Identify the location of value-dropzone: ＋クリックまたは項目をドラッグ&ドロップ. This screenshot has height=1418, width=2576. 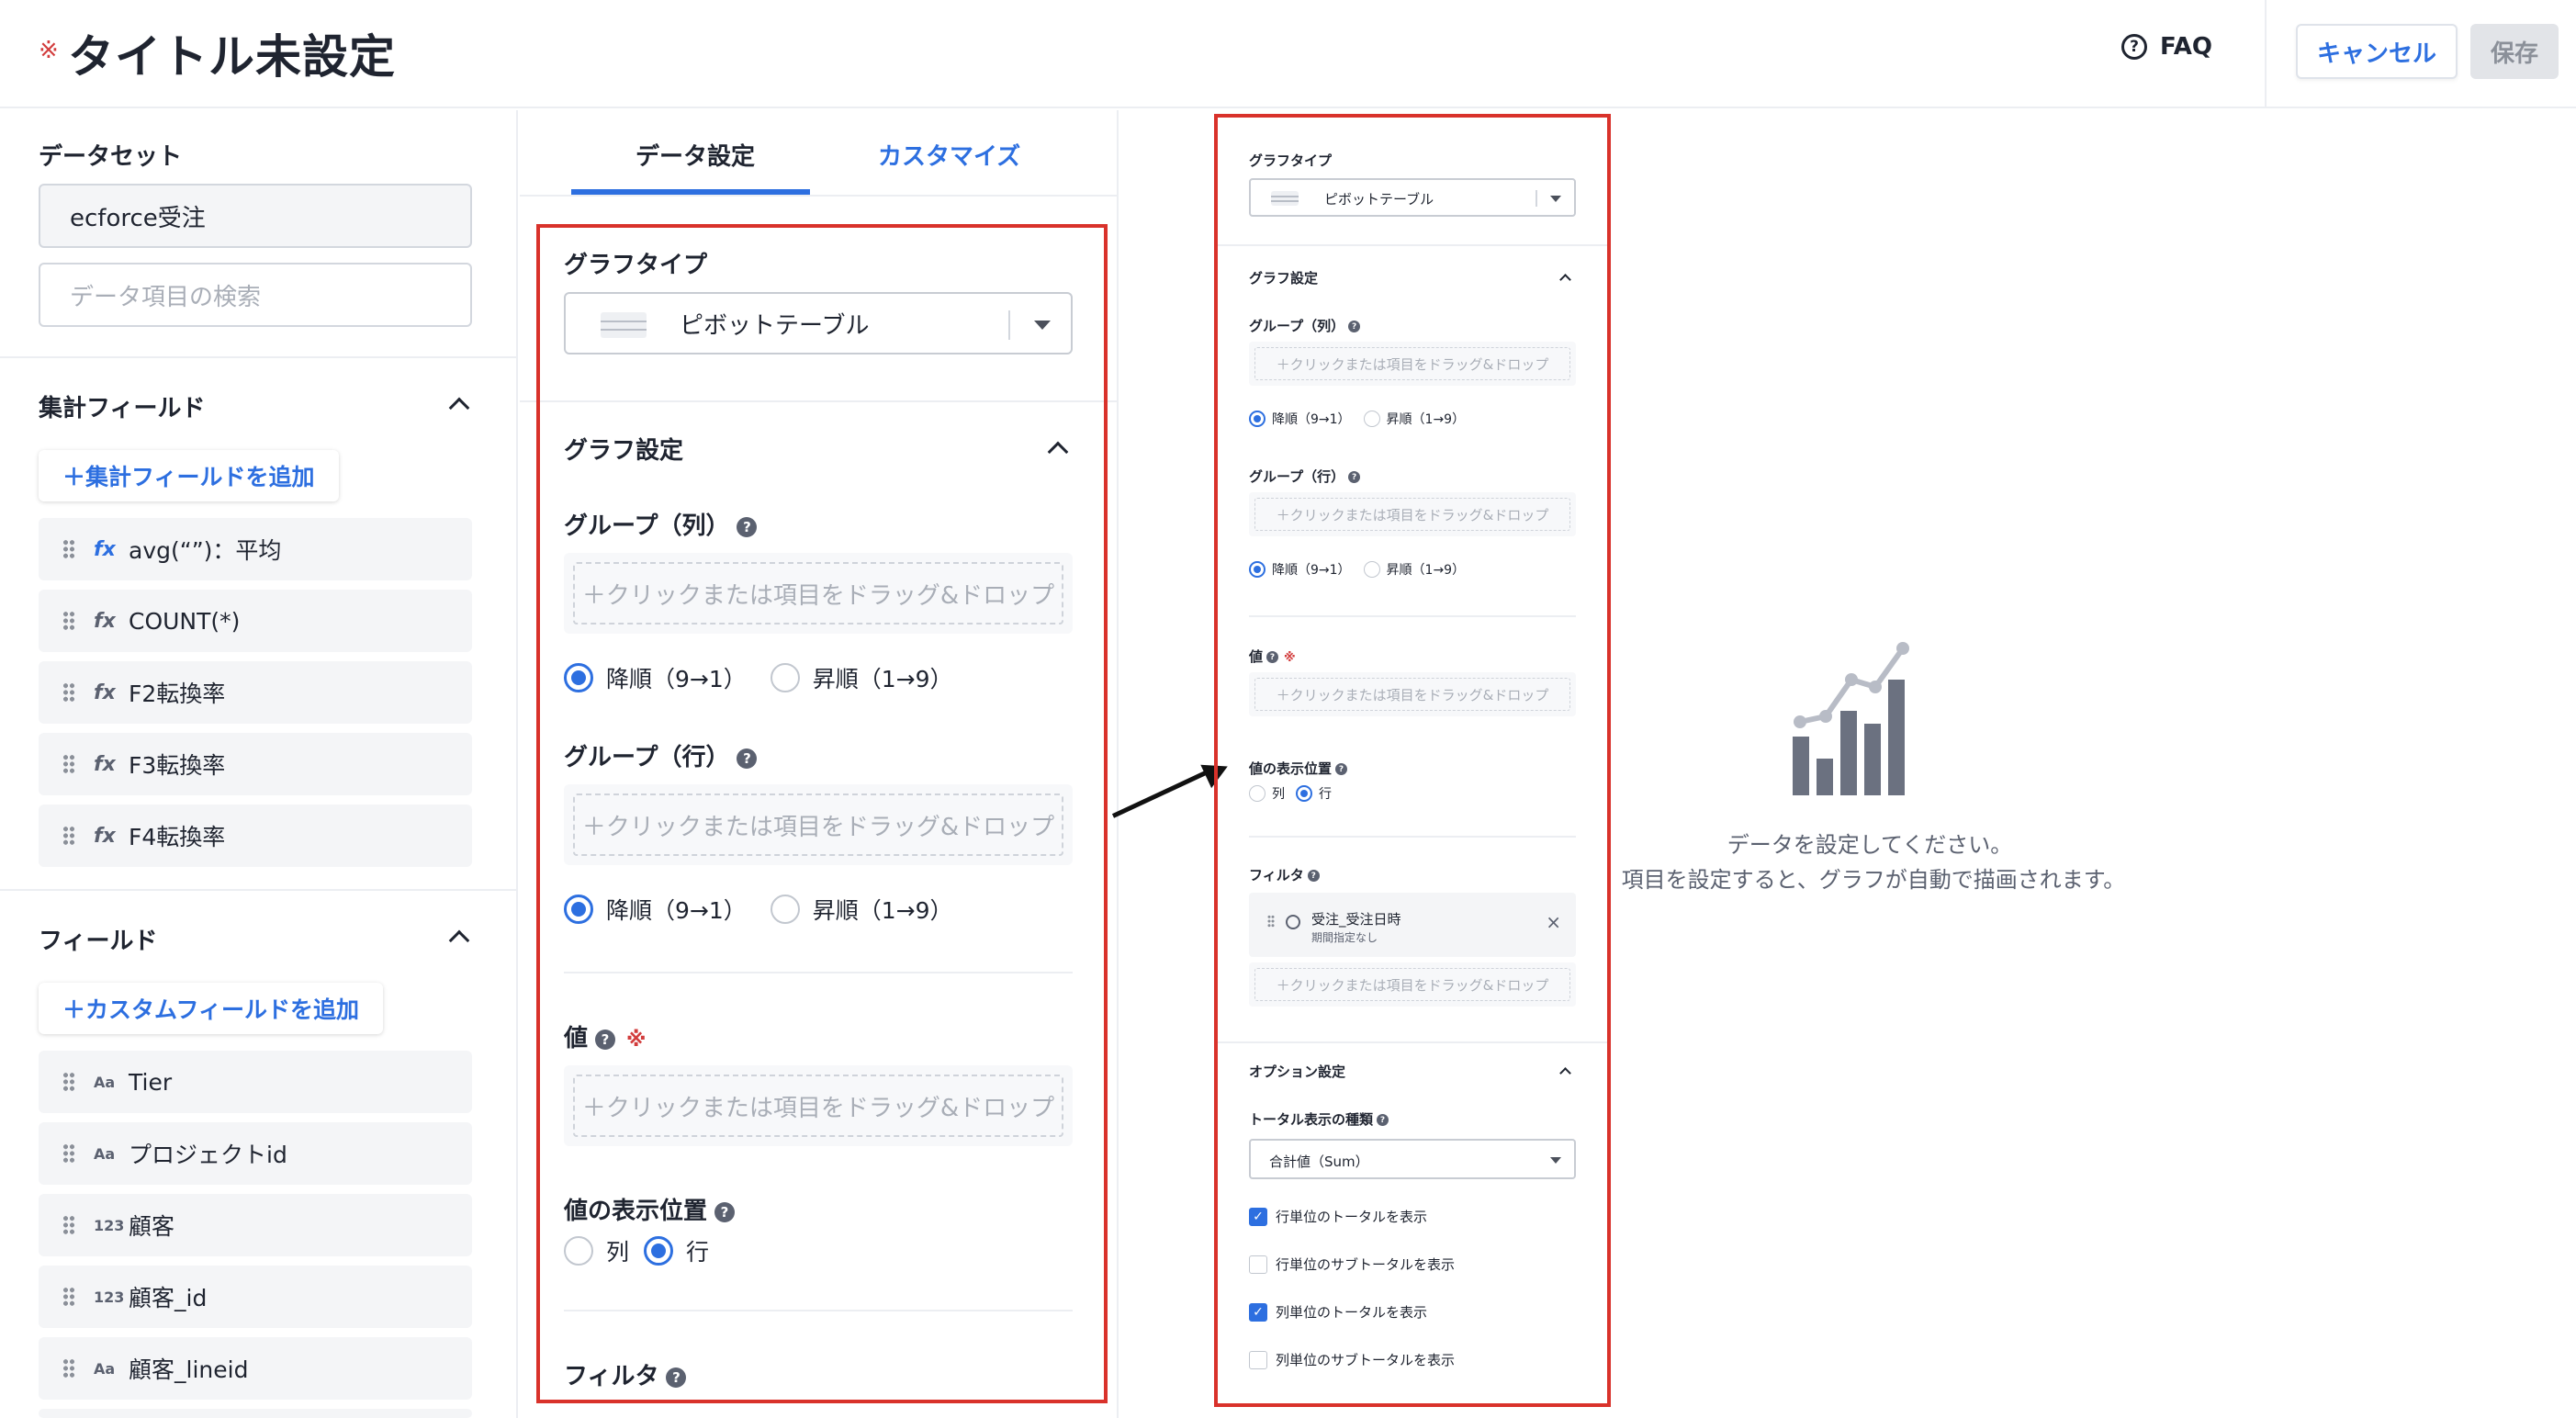
(1412, 694).